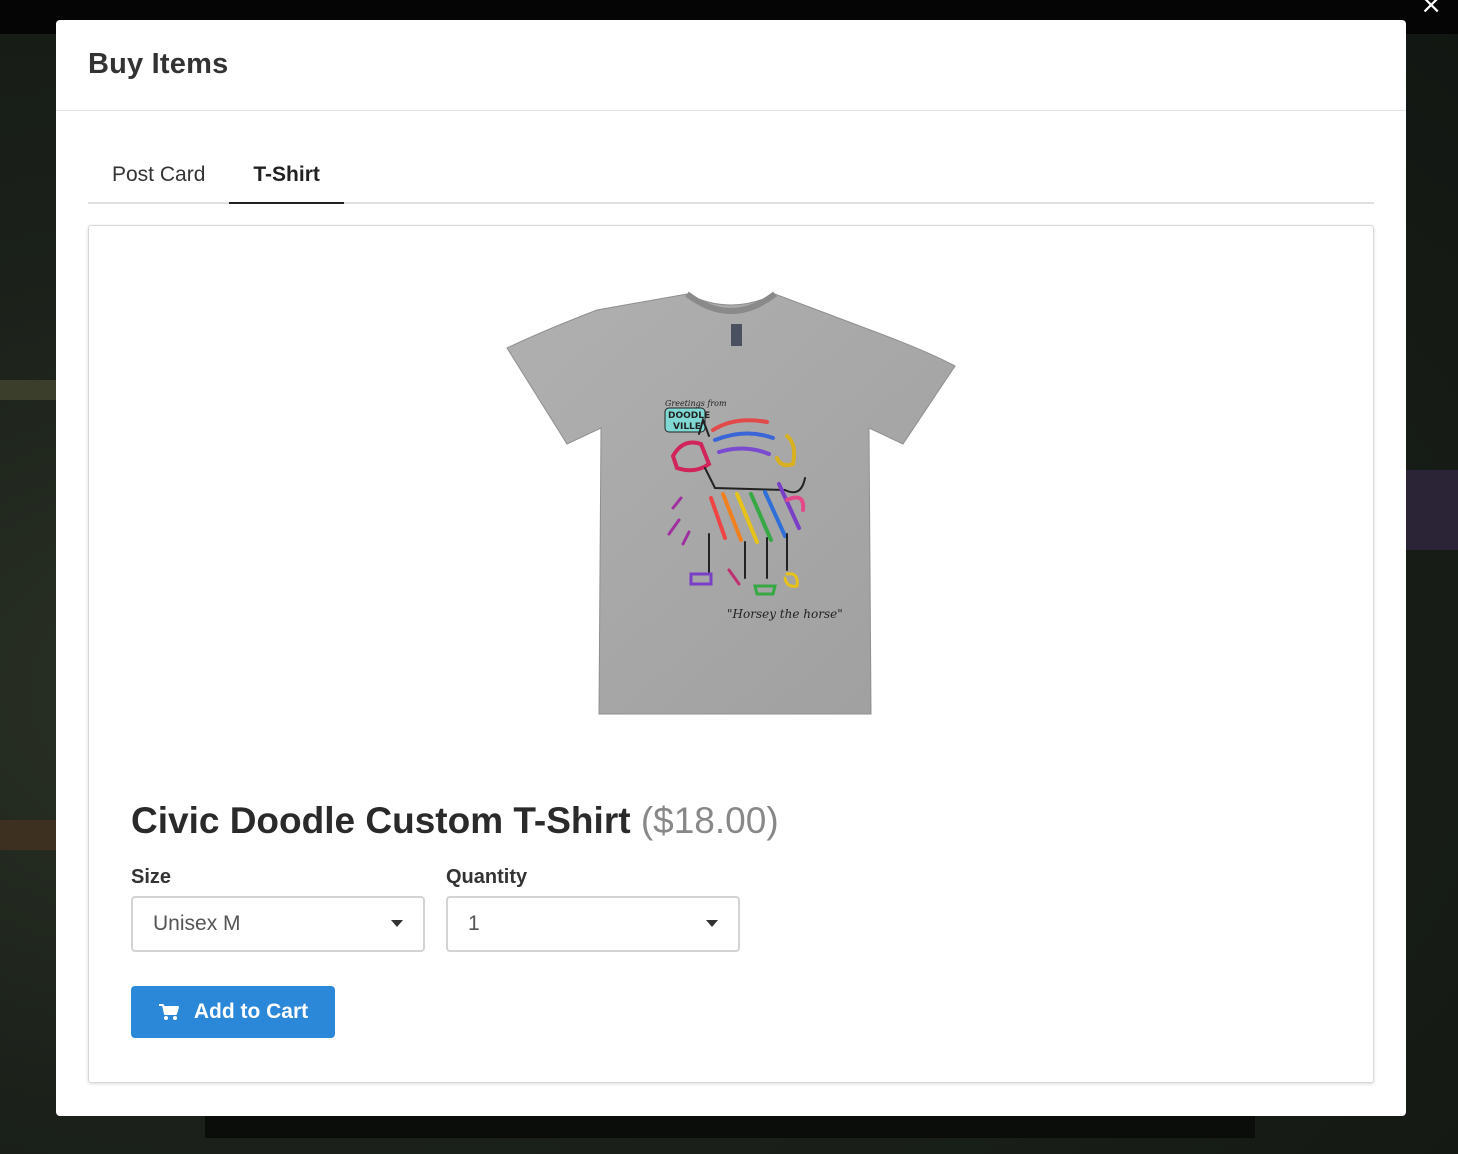 The image size is (1458, 1154). What do you see at coordinates (687, 427) in the screenshot?
I see `svg-text: VILLE` at bounding box center [687, 427].